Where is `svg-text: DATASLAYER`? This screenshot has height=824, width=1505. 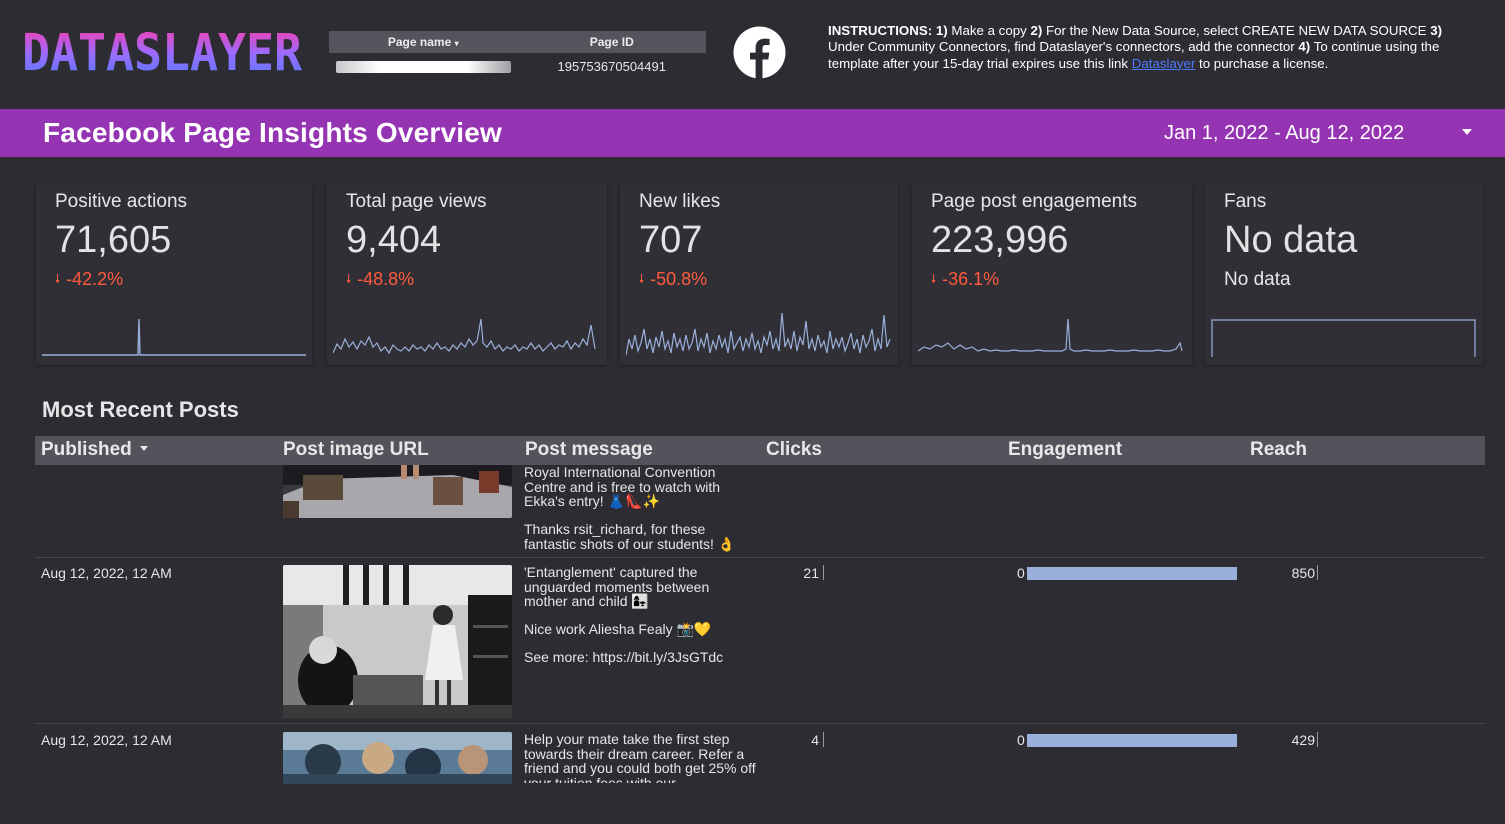 svg-text: DATASLAYER is located at coordinates (162, 49).